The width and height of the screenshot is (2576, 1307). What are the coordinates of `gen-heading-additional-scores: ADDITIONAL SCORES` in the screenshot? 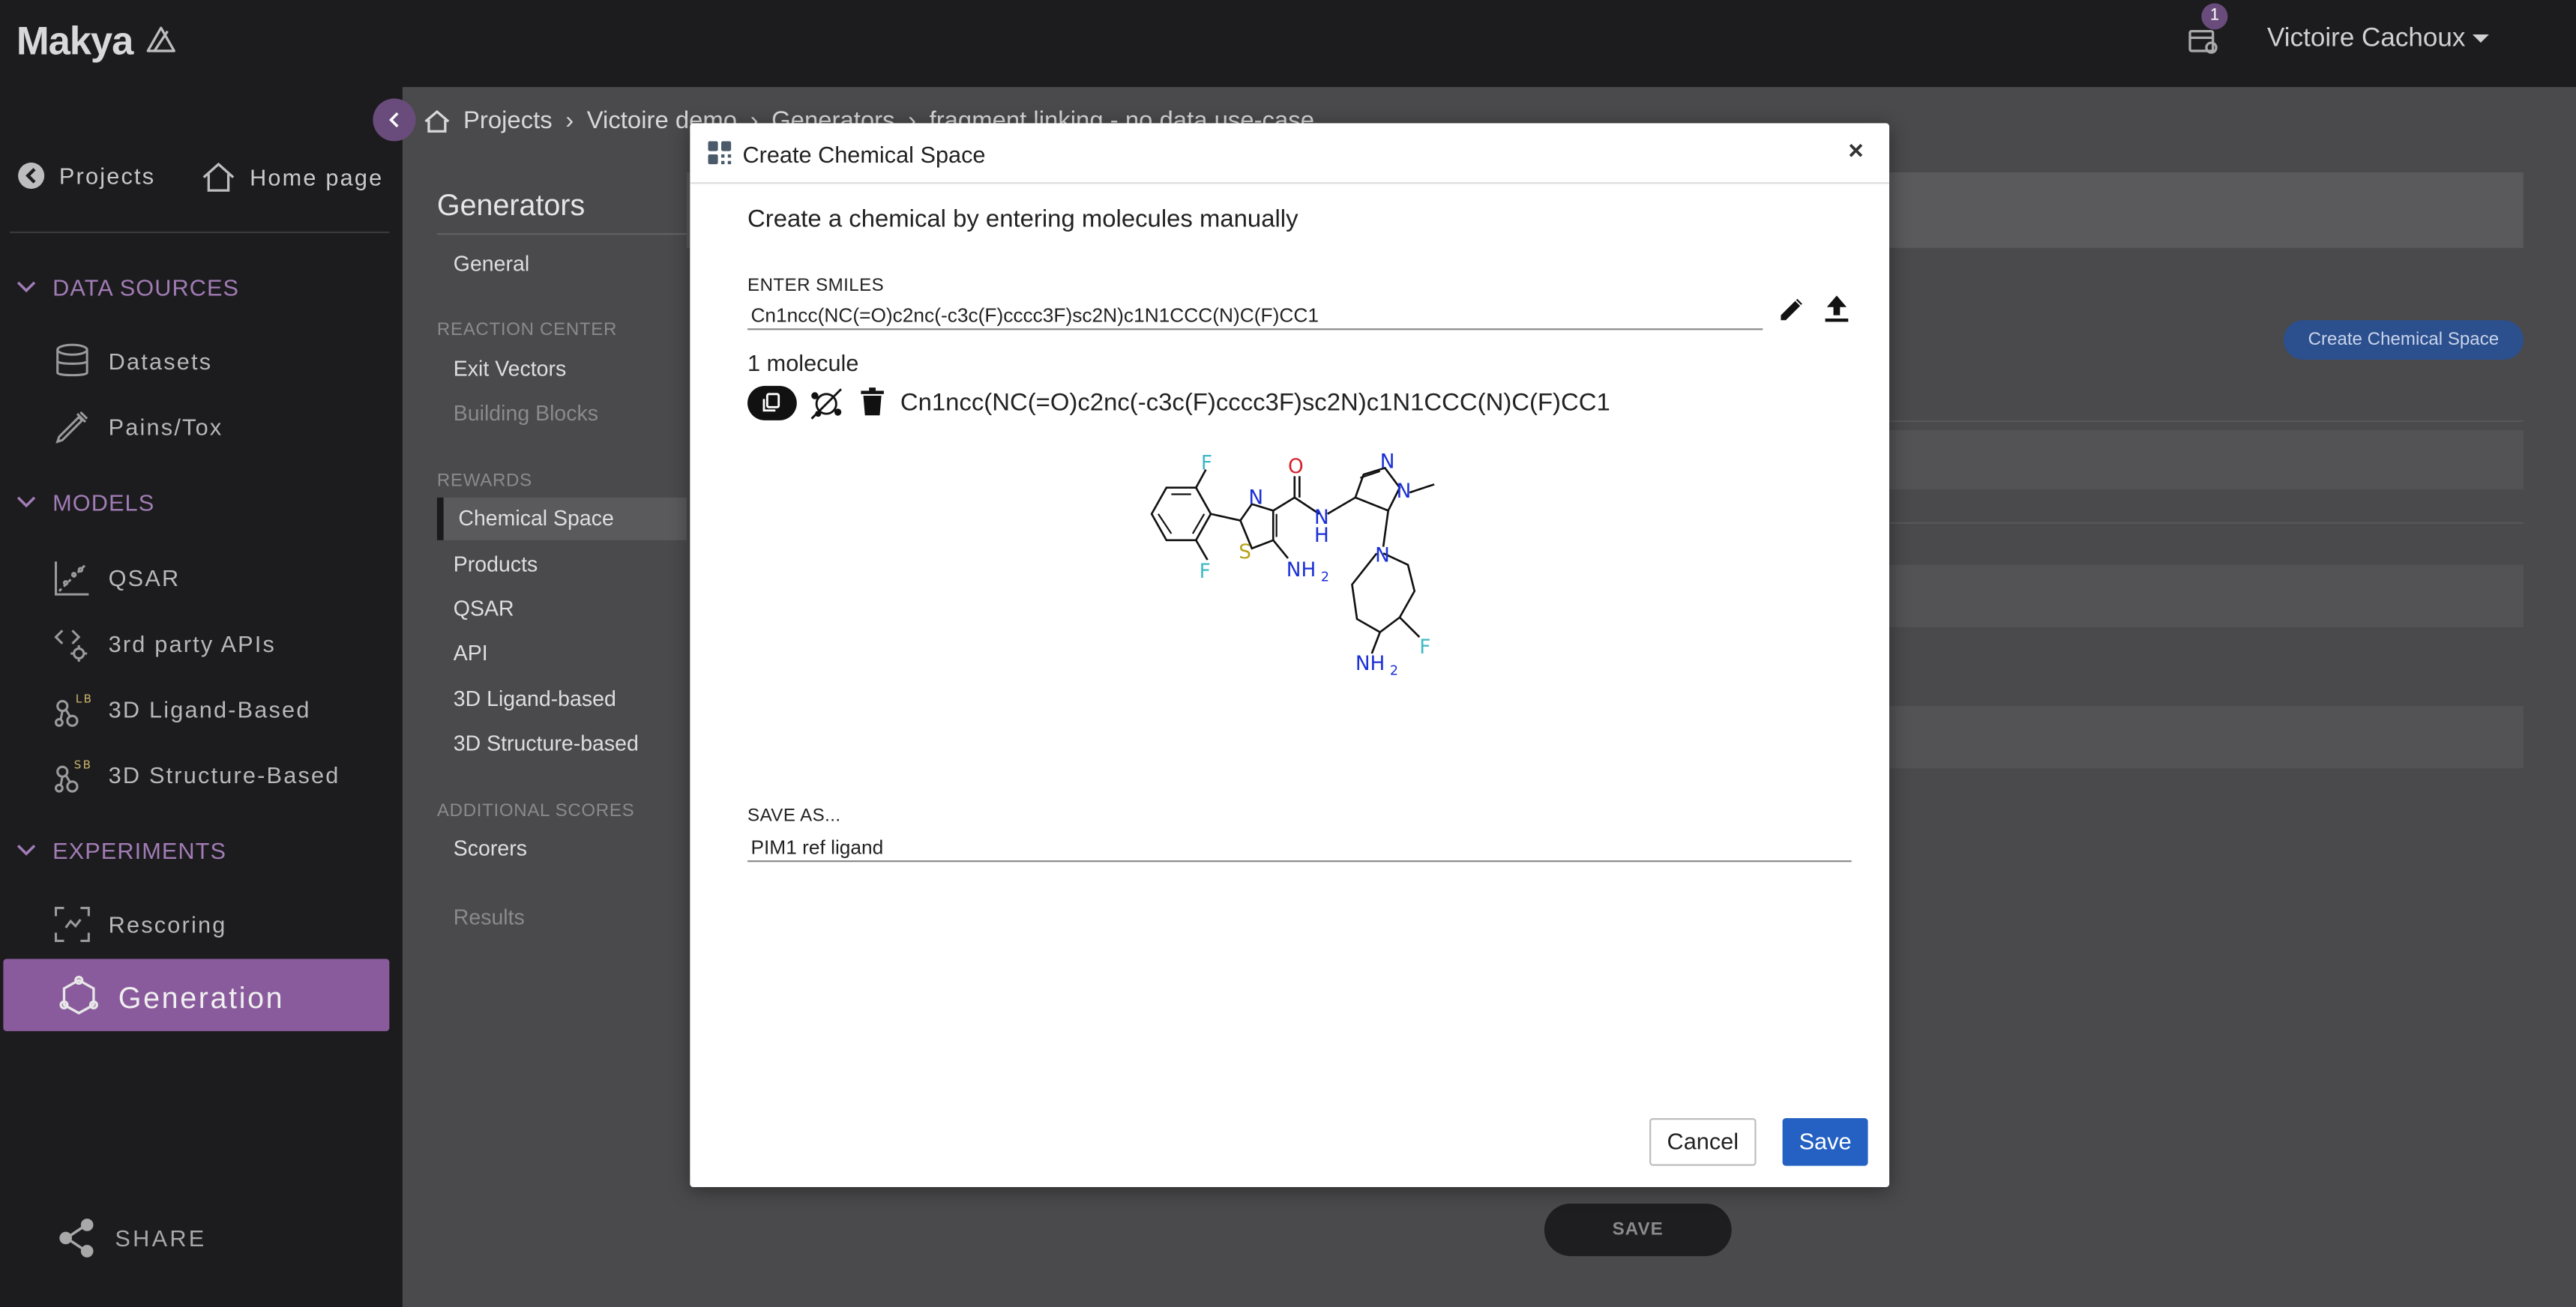 It's located at (535, 811).